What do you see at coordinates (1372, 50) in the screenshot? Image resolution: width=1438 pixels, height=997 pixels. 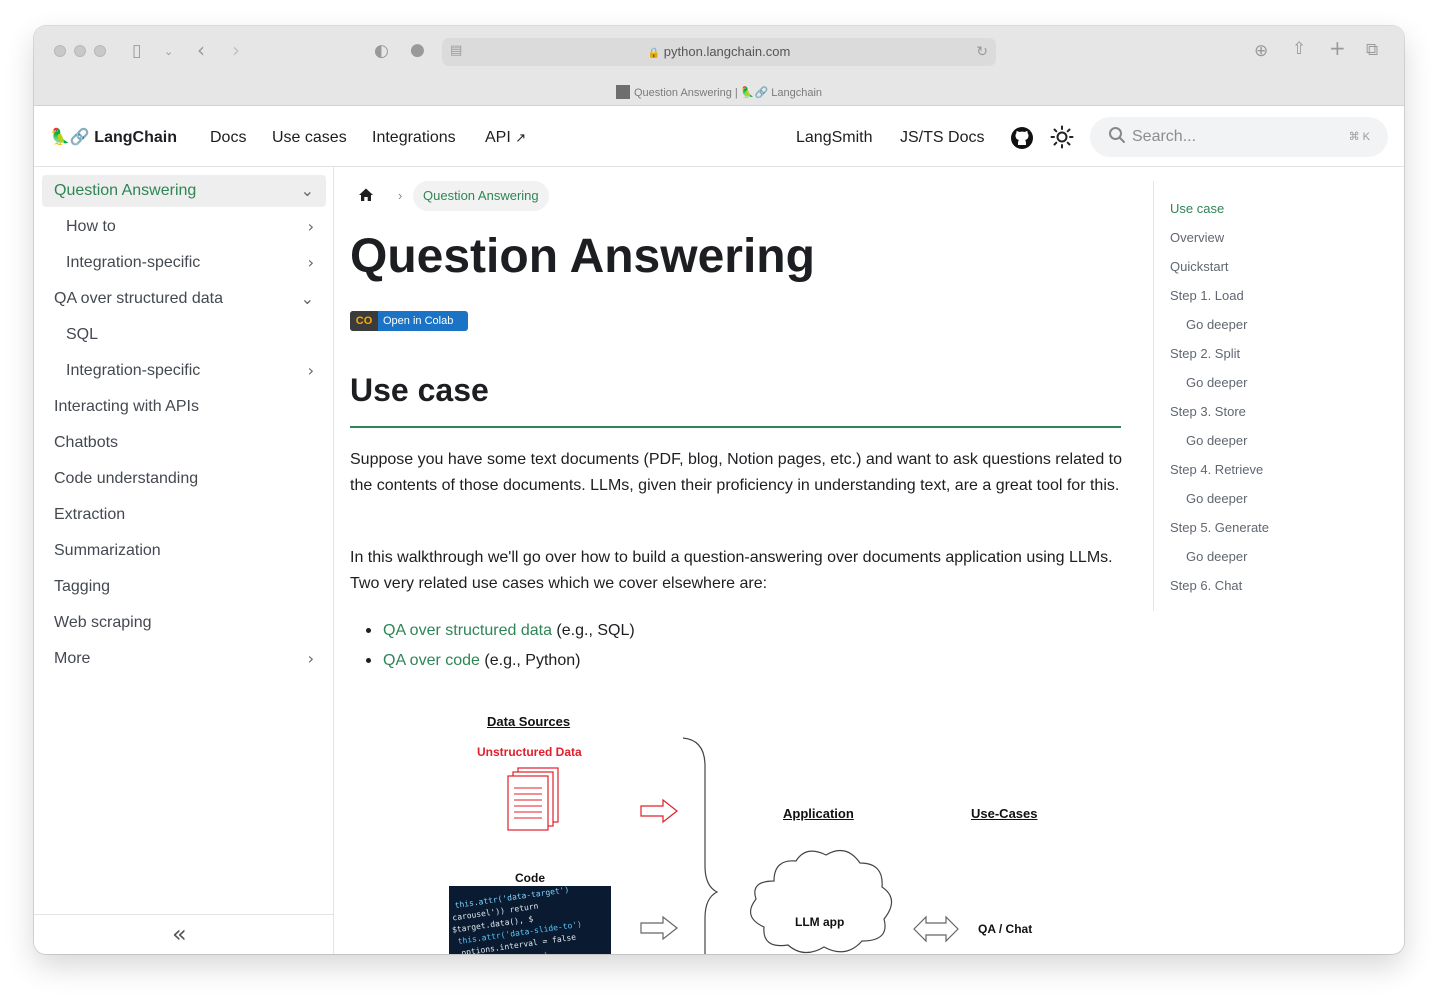 I see `tabs-overview-icon: ⧉` at bounding box center [1372, 50].